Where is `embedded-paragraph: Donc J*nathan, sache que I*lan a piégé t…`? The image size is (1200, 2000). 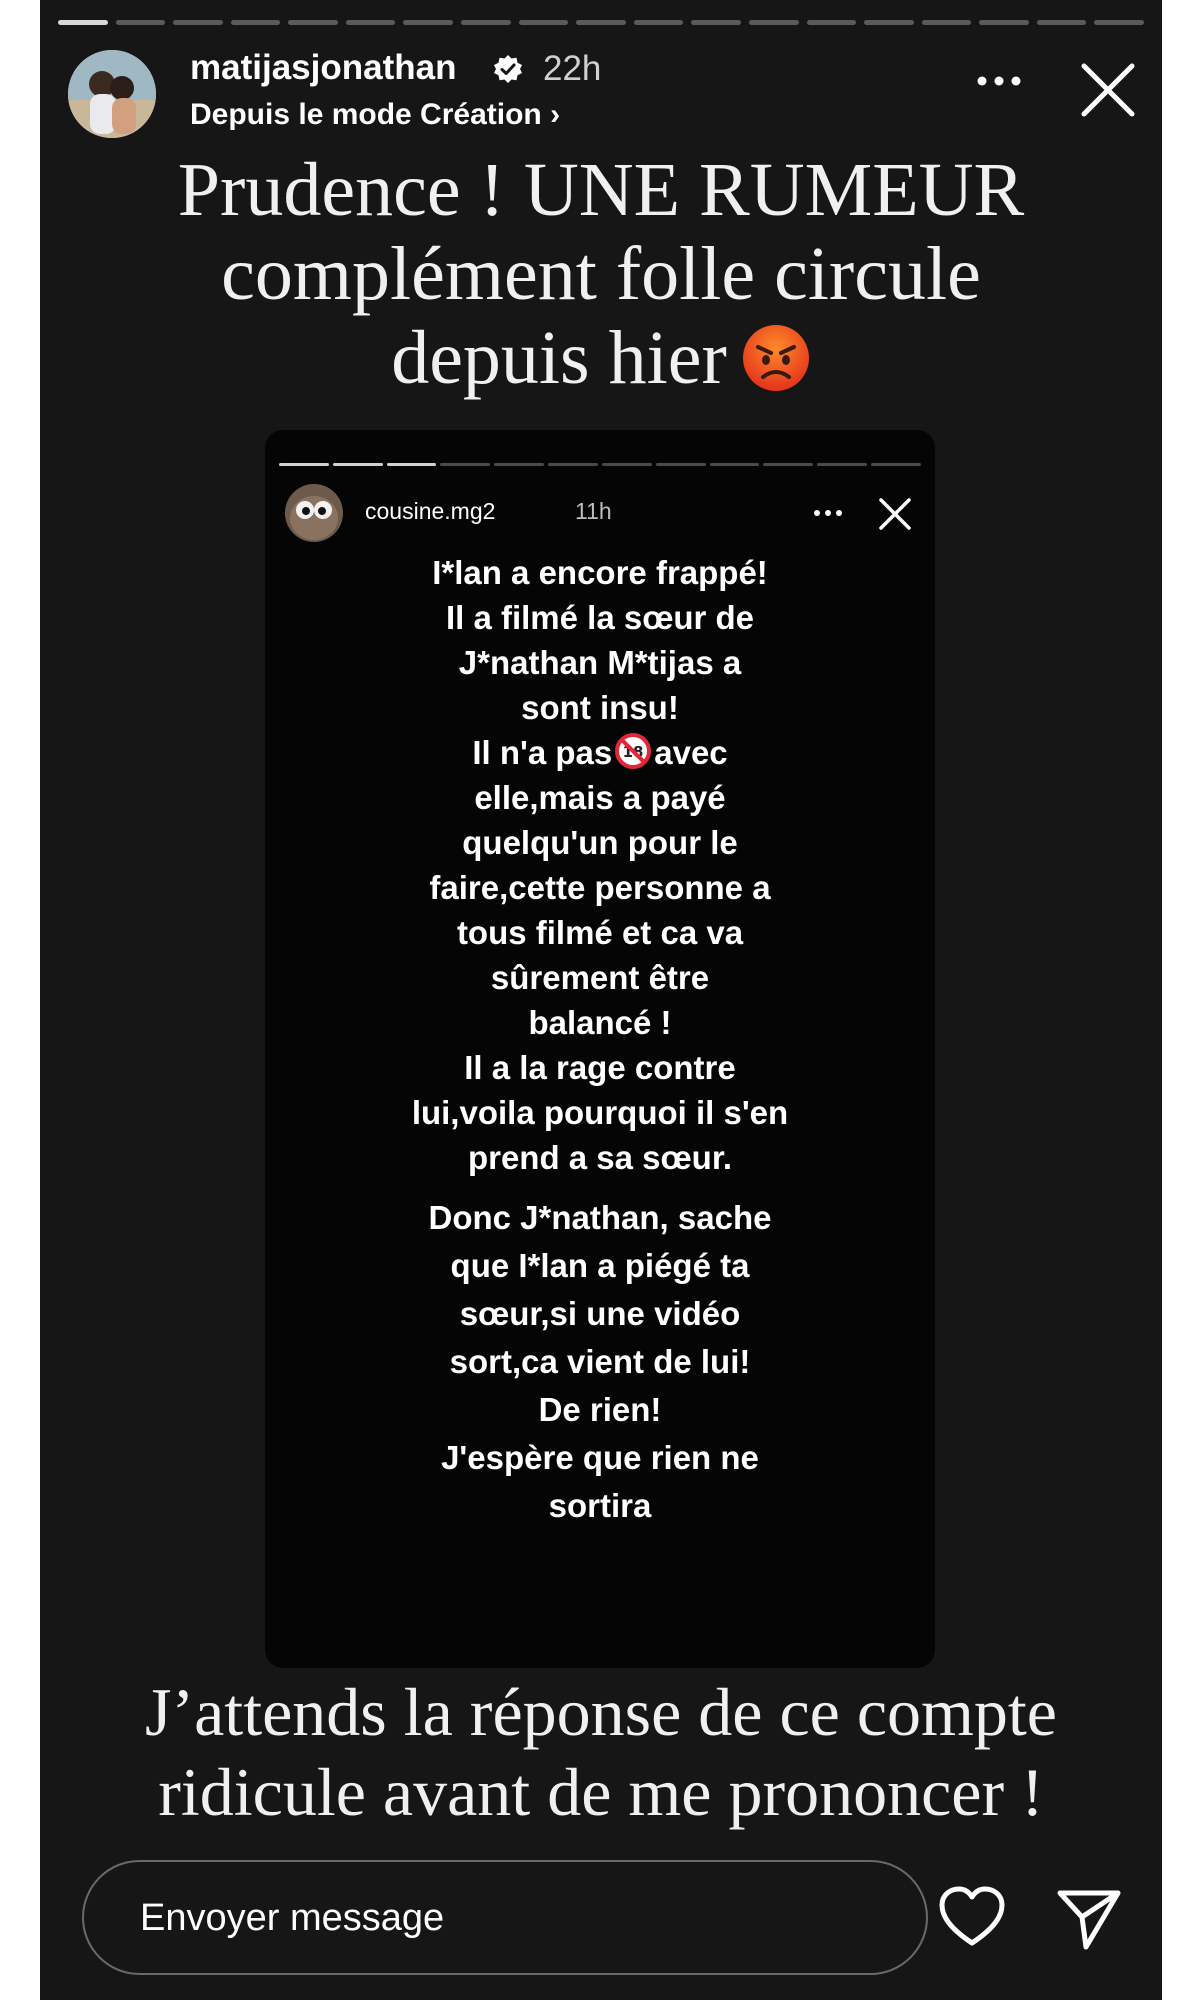
embedded-paragraph: Donc J*nathan, sache que I*lan a piégé t… is located at coordinates (600, 1362).